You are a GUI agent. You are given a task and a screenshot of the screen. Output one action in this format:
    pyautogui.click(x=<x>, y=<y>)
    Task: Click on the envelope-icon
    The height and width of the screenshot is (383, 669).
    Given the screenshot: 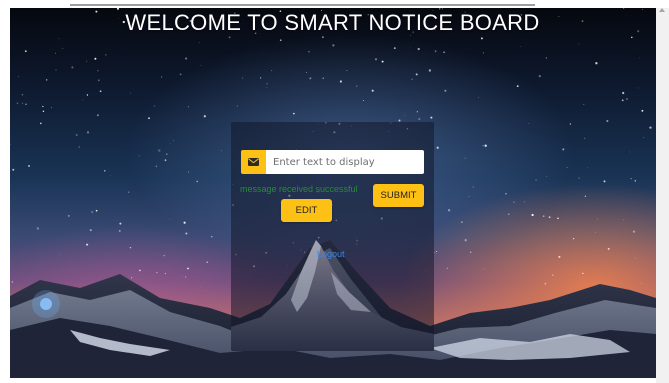 What is the action you would take?
    pyautogui.click(x=253, y=162)
    